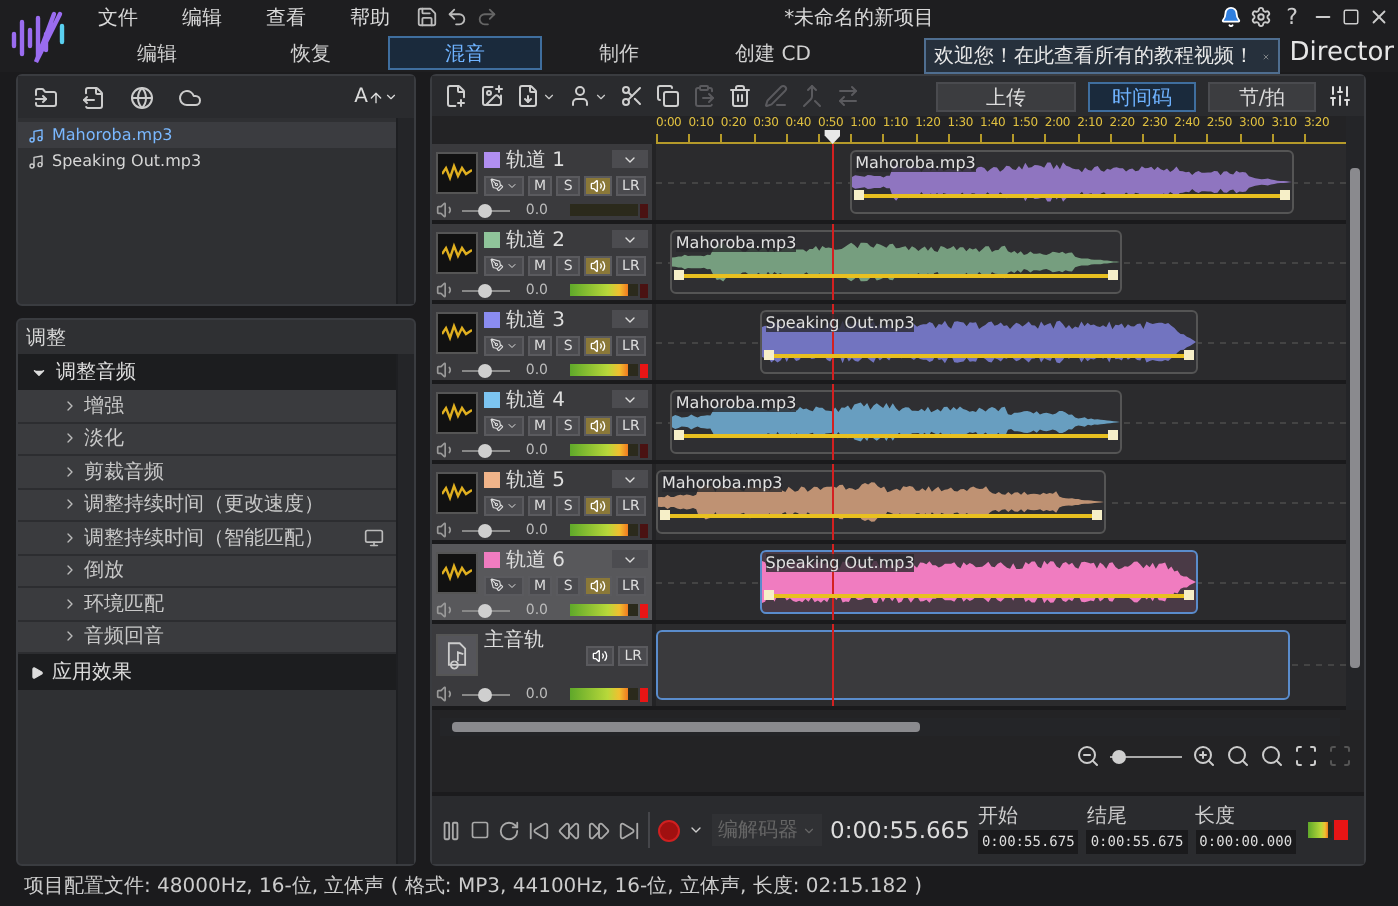 This screenshot has width=1398, height=906. What do you see at coordinates (1088, 756) in the screenshot?
I see `zoom-out-icon` at bounding box center [1088, 756].